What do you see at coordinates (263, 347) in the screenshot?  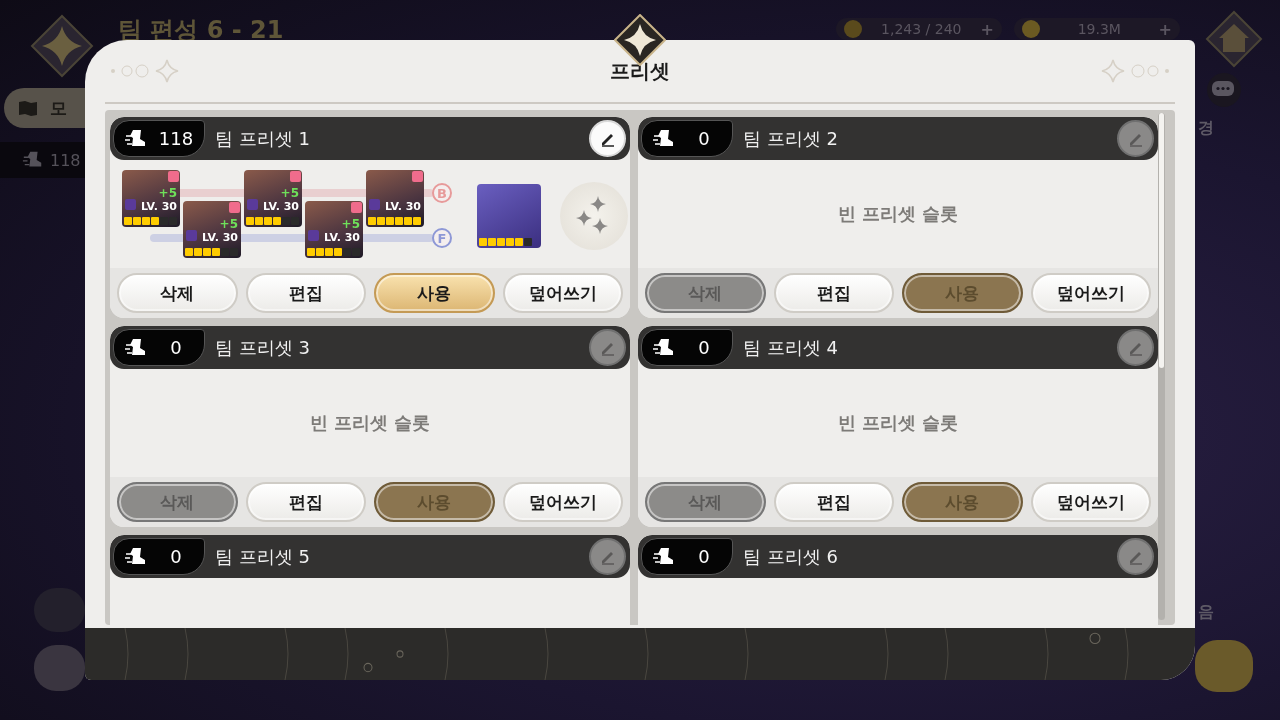 I see `preset-name: 팀 프리셋 3` at bounding box center [263, 347].